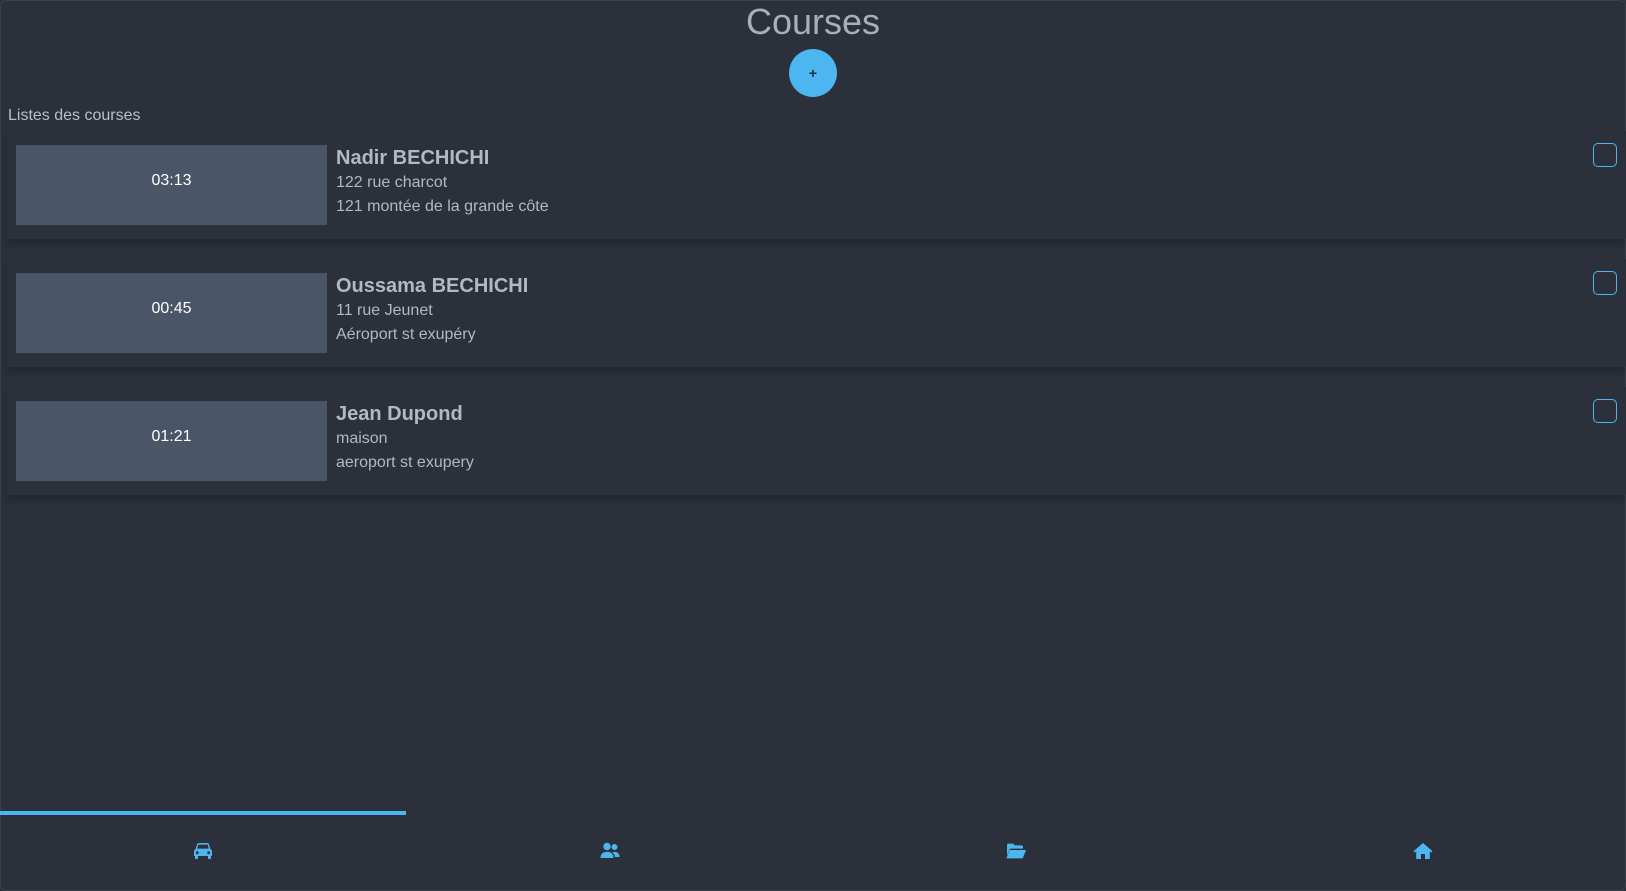 This screenshot has width=1626, height=891. What do you see at coordinates (813, 21) in the screenshot?
I see `page-title: Courses` at bounding box center [813, 21].